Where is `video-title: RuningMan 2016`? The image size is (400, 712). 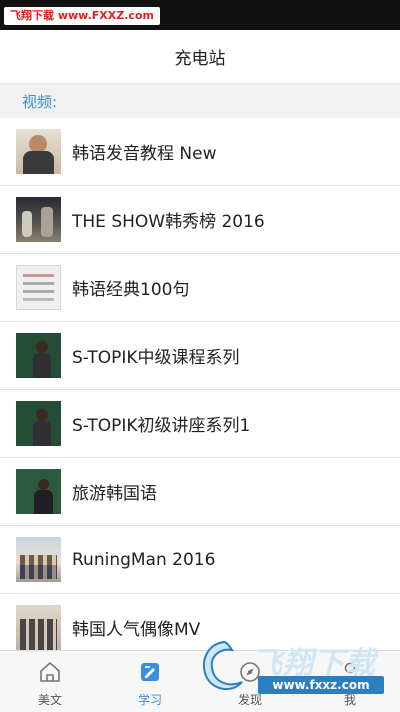
video-title: RuningMan 2016 is located at coordinates (144, 559).